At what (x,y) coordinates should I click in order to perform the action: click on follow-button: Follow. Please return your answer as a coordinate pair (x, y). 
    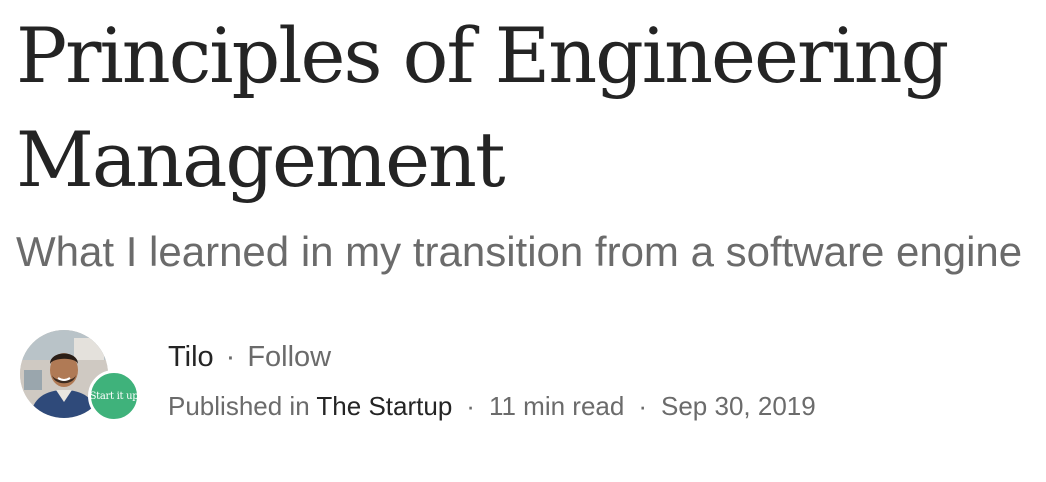
    Looking at the image, I should click on (289, 357).